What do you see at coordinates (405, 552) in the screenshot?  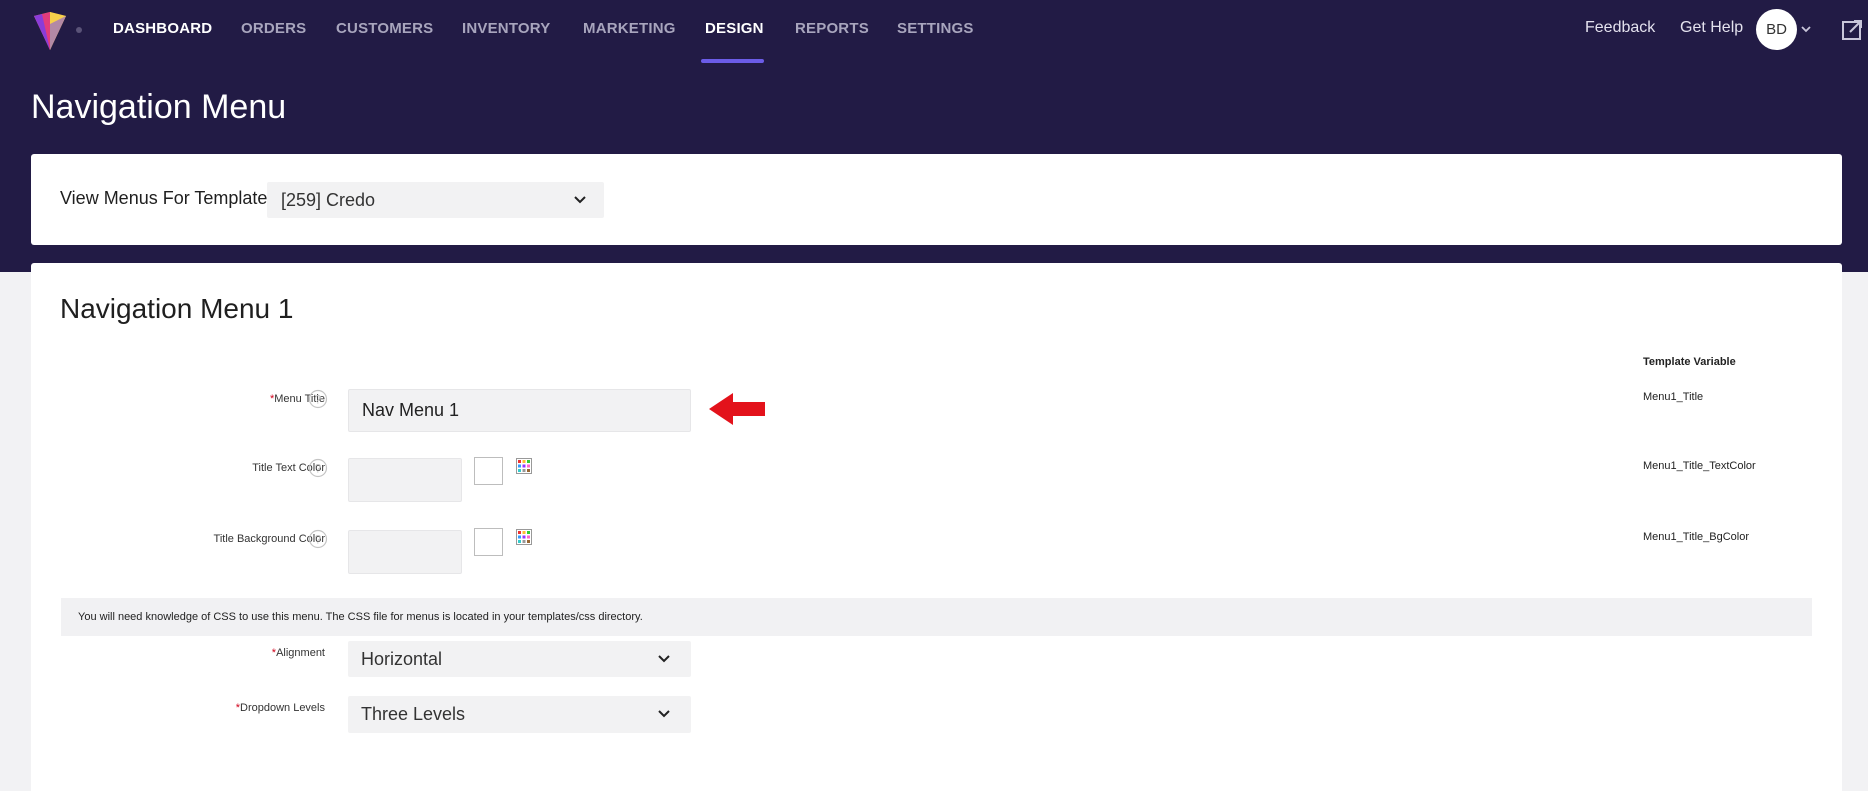 I see `title-bg-color-input` at bounding box center [405, 552].